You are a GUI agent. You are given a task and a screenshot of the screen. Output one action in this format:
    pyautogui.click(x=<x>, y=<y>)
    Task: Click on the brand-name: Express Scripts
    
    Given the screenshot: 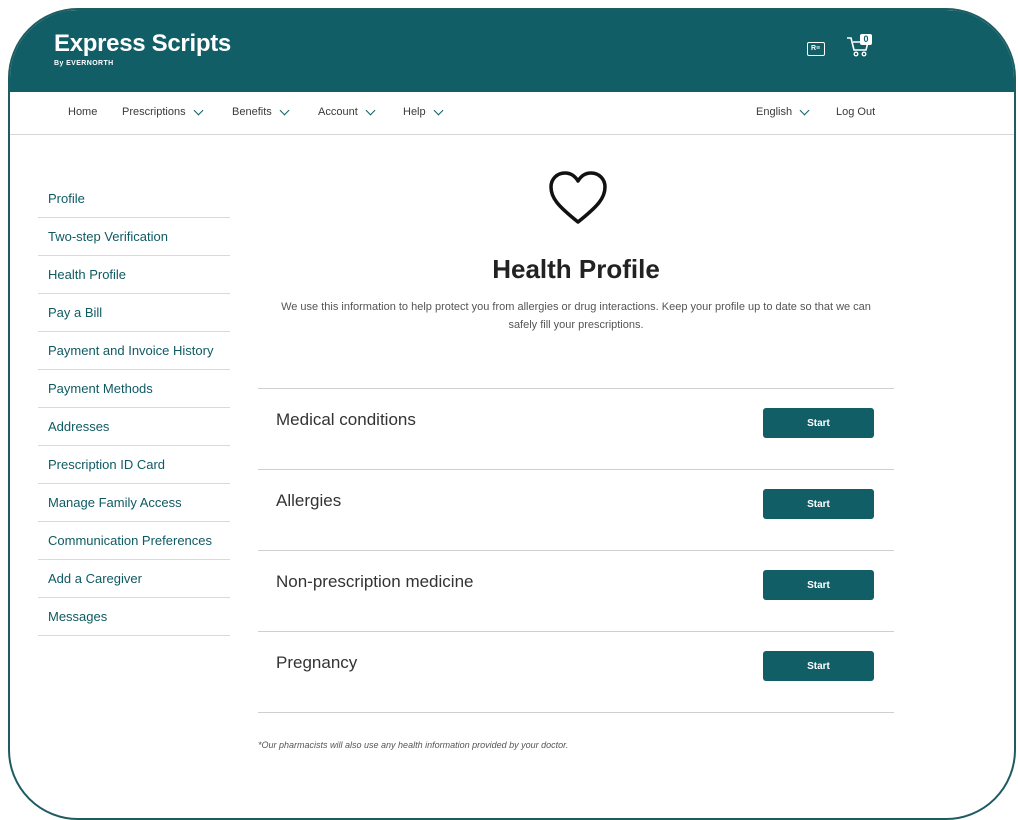 What is the action you would take?
    pyautogui.click(x=142, y=43)
    